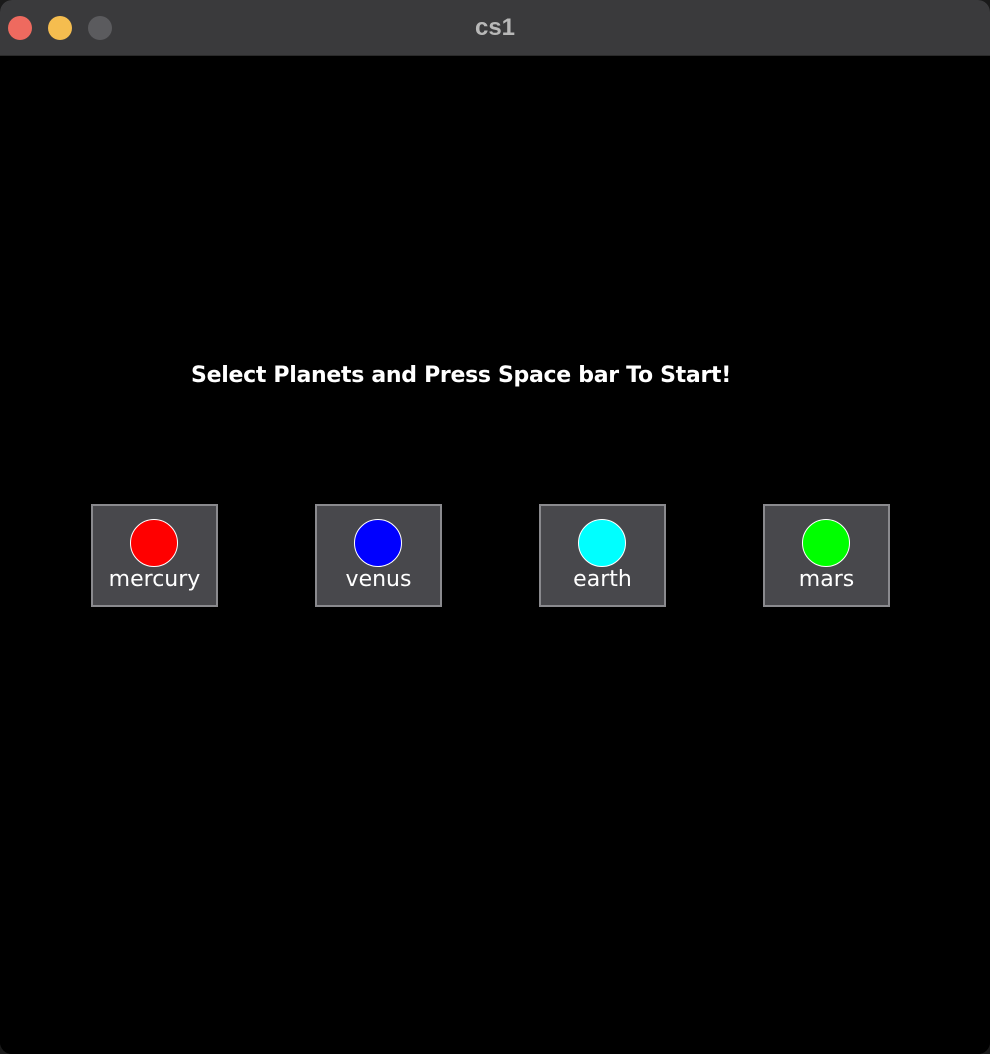 This screenshot has width=990, height=1054. I want to click on planet-label: earth, so click(602, 579).